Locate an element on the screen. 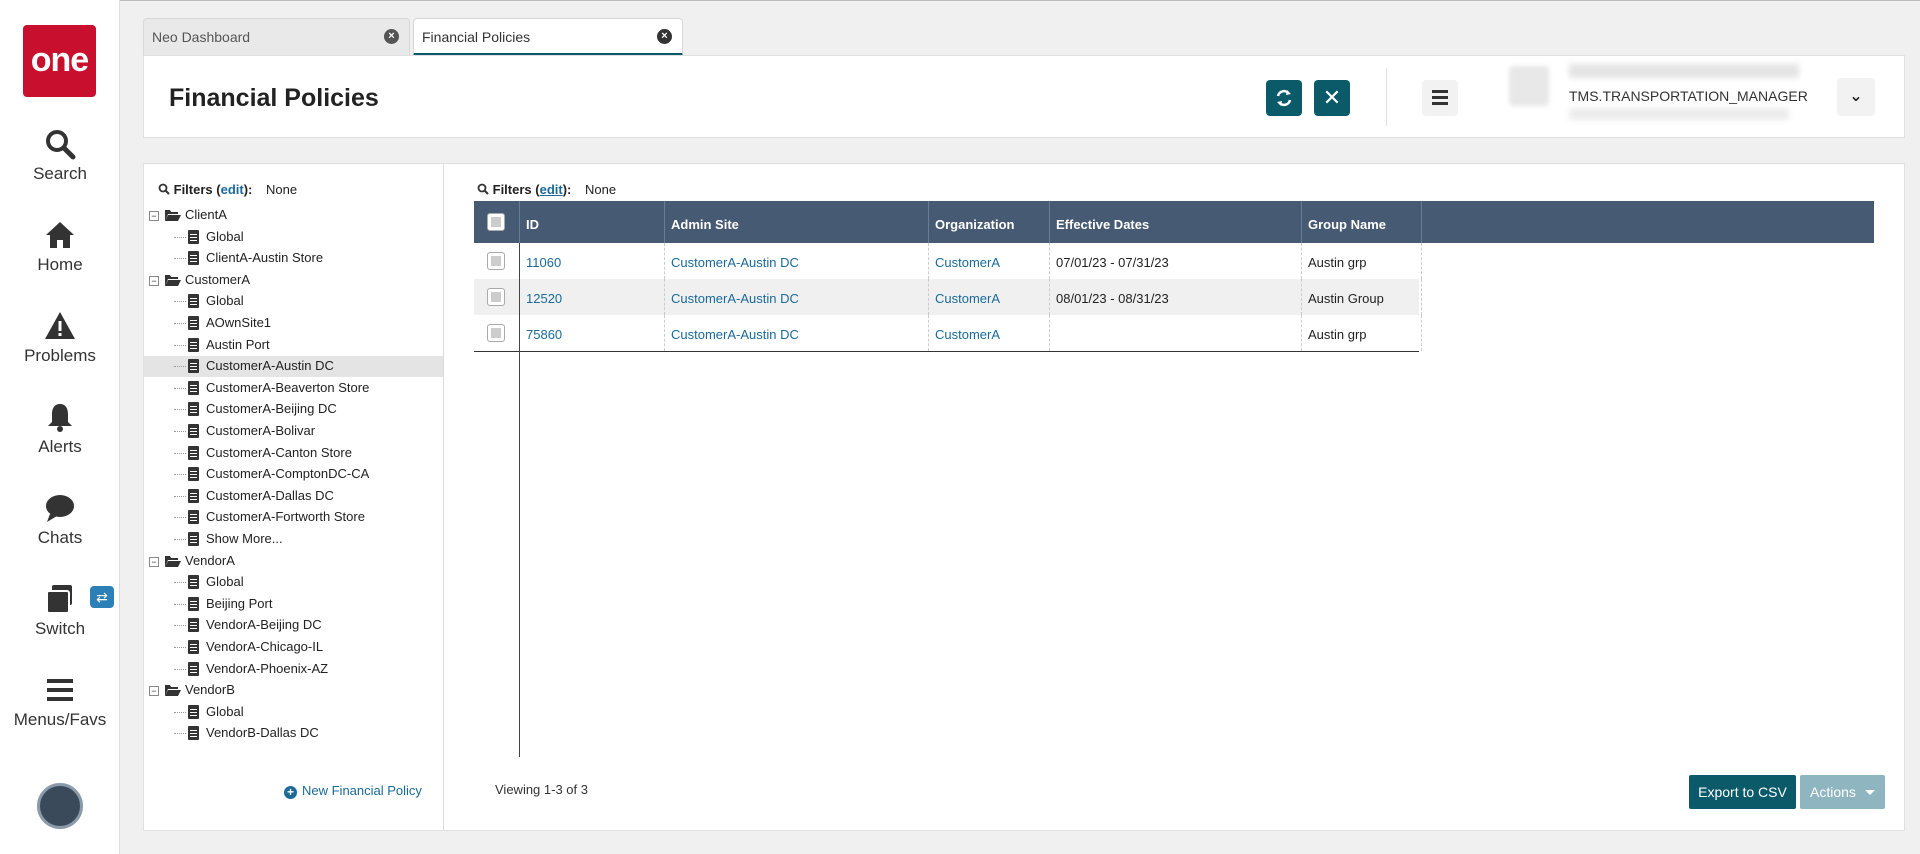 The width and height of the screenshot is (1920, 854). row-select-cell is located at coordinates (497, 297).